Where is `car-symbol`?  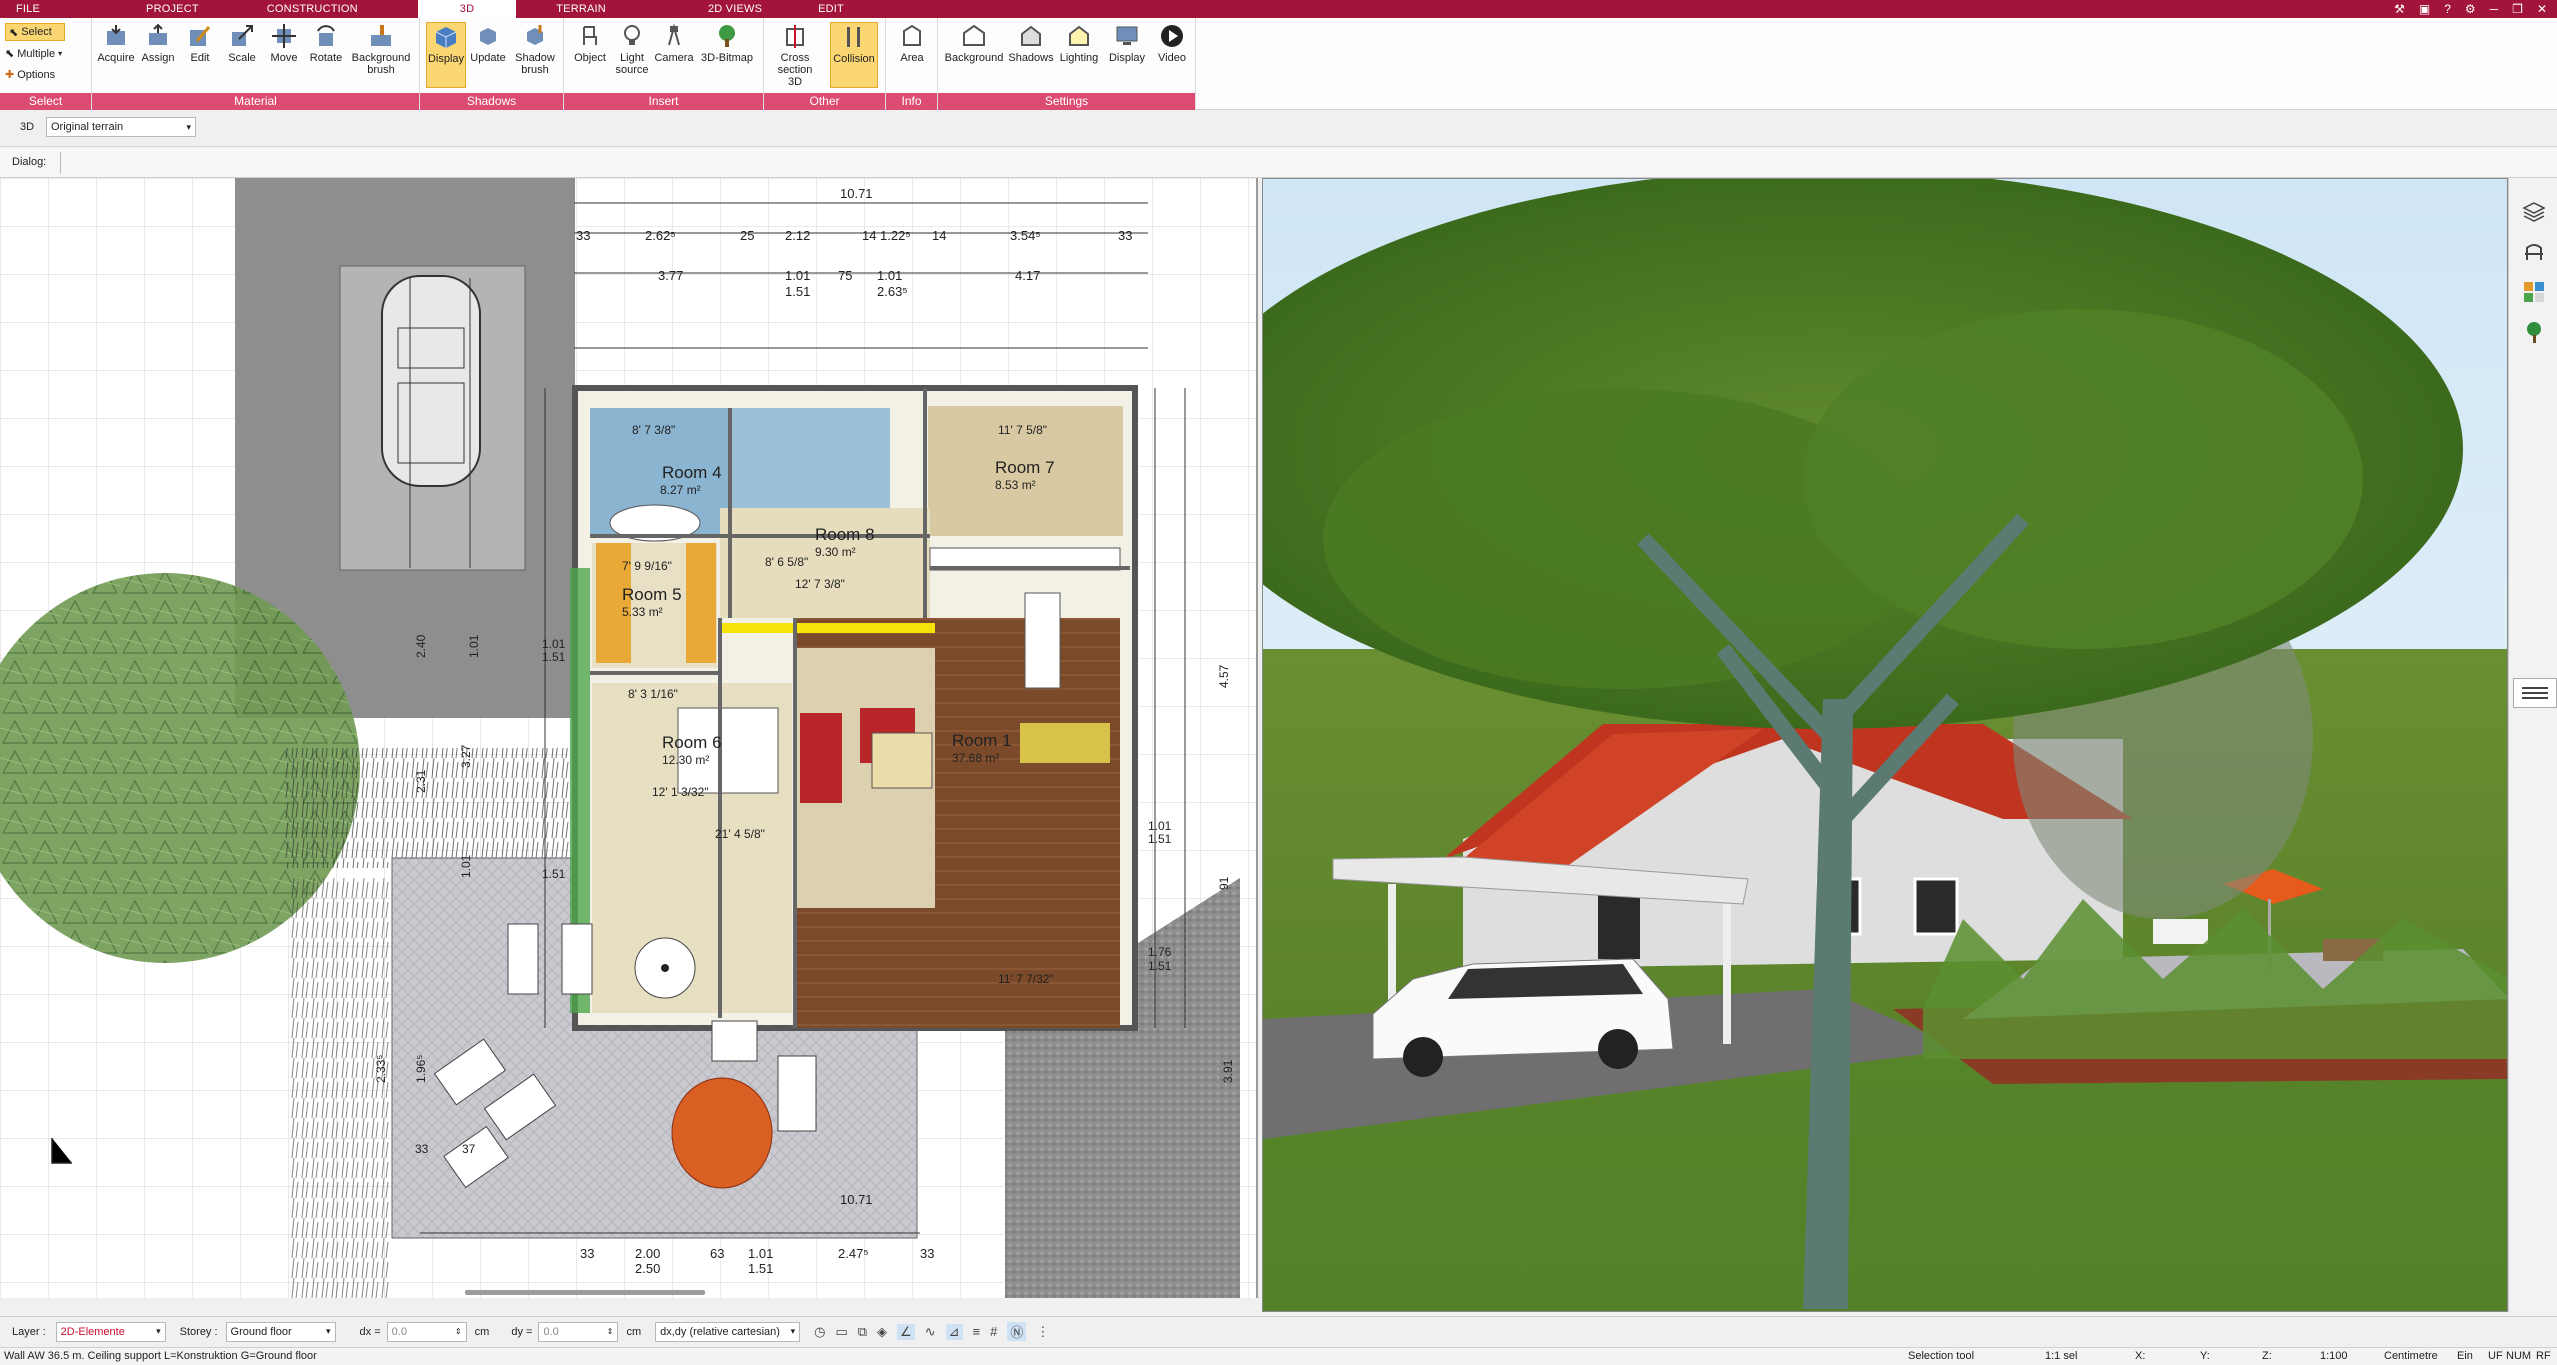 car-symbol is located at coordinates (431, 381).